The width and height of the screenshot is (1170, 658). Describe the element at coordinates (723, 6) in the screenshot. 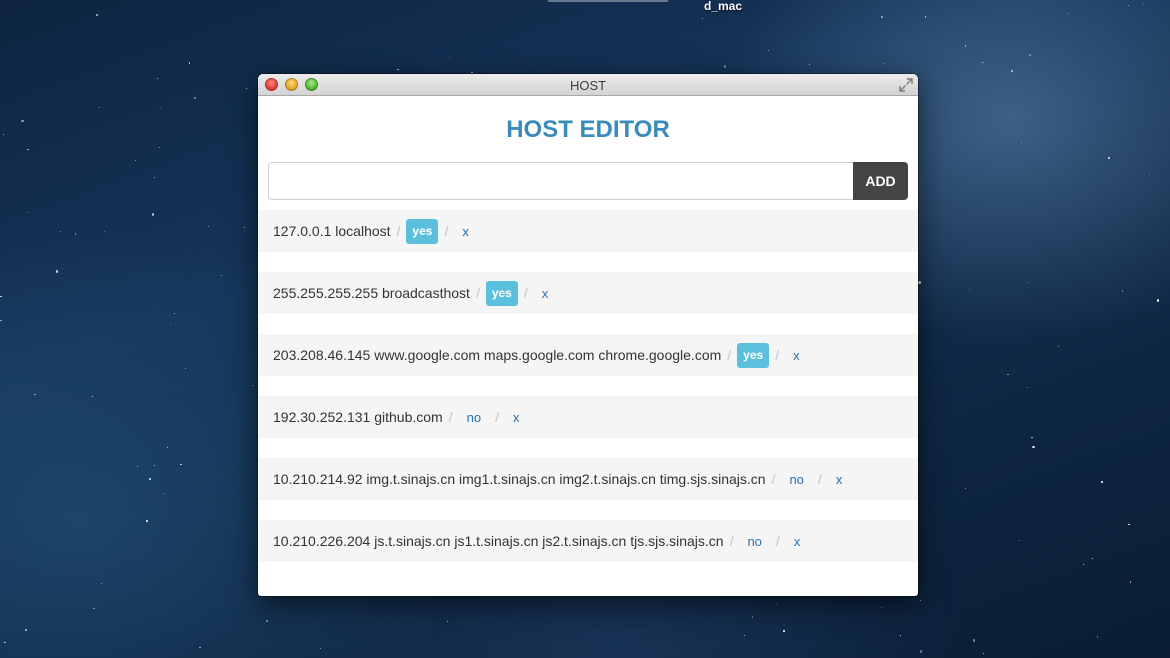

I see `desktop-label: d_mac` at that location.